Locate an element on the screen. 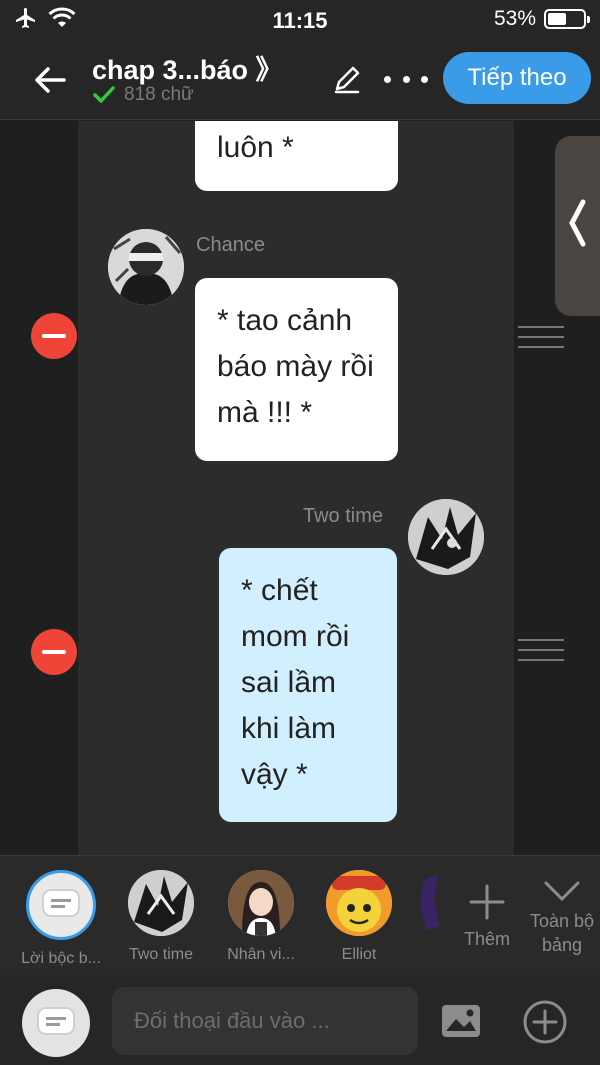 The height and width of the screenshot is (1065, 600). input-bar is located at coordinates (300, 1020).